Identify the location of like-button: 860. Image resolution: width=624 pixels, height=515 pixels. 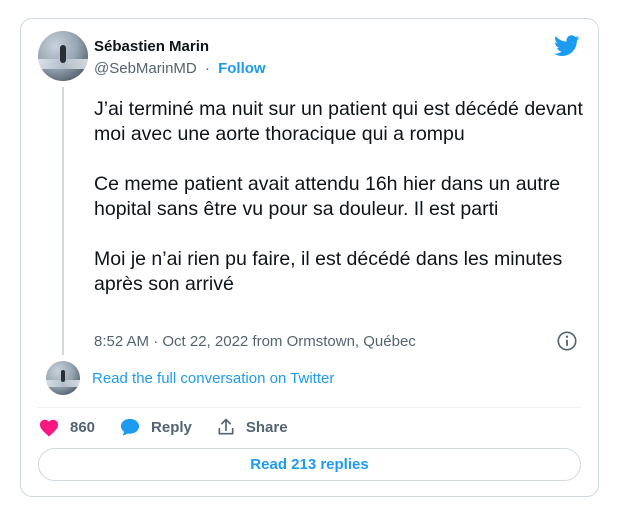
(66, 427).